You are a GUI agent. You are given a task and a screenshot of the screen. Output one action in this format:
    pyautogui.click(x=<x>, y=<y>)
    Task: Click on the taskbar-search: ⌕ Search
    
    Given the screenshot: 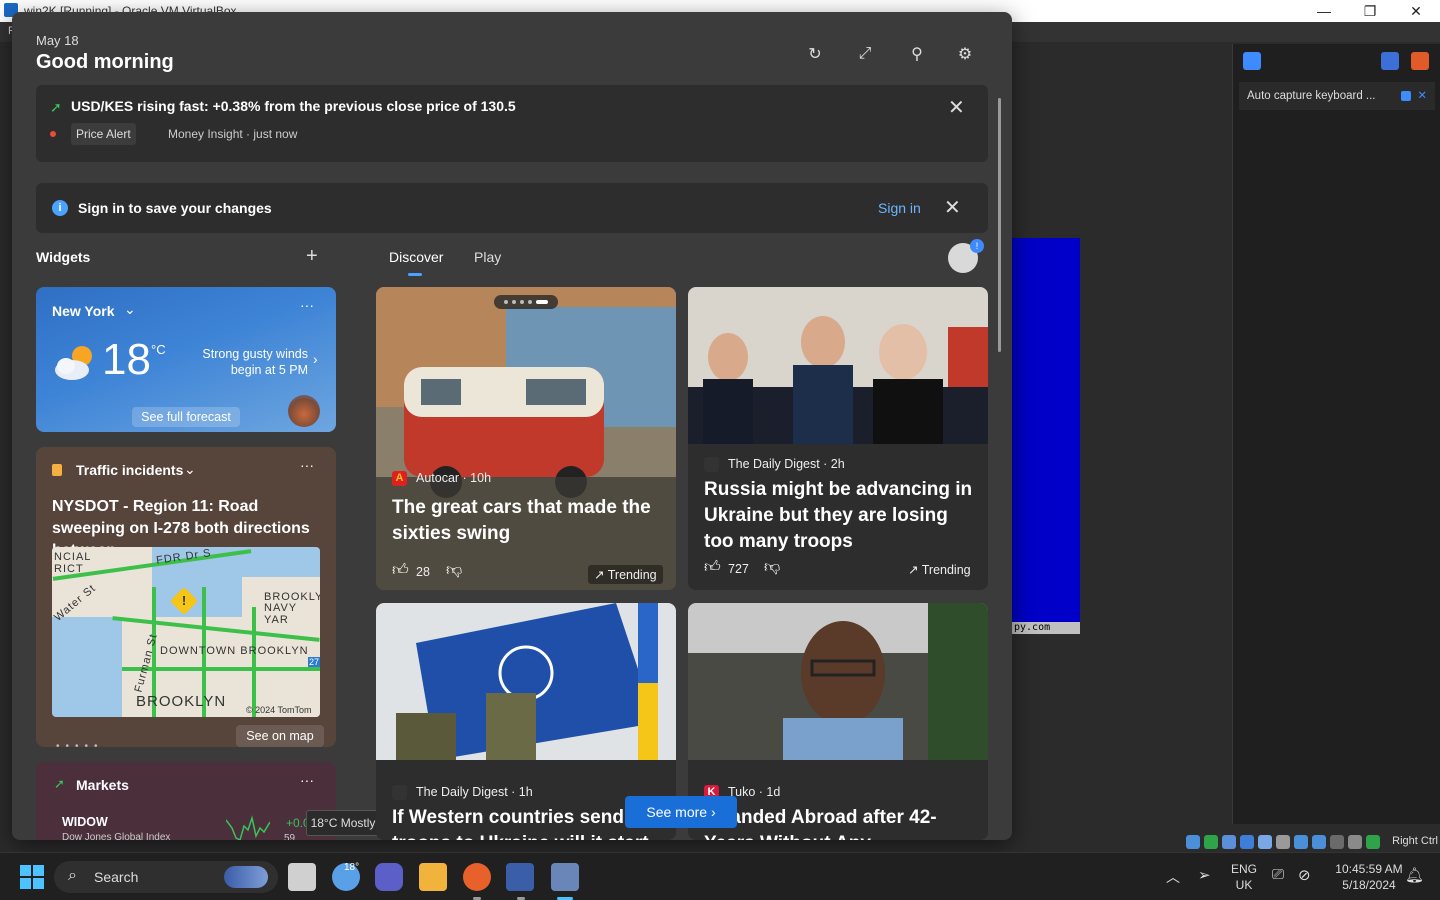 What is the action you would take?
    pyautogui.click(x=166, y=877)
    